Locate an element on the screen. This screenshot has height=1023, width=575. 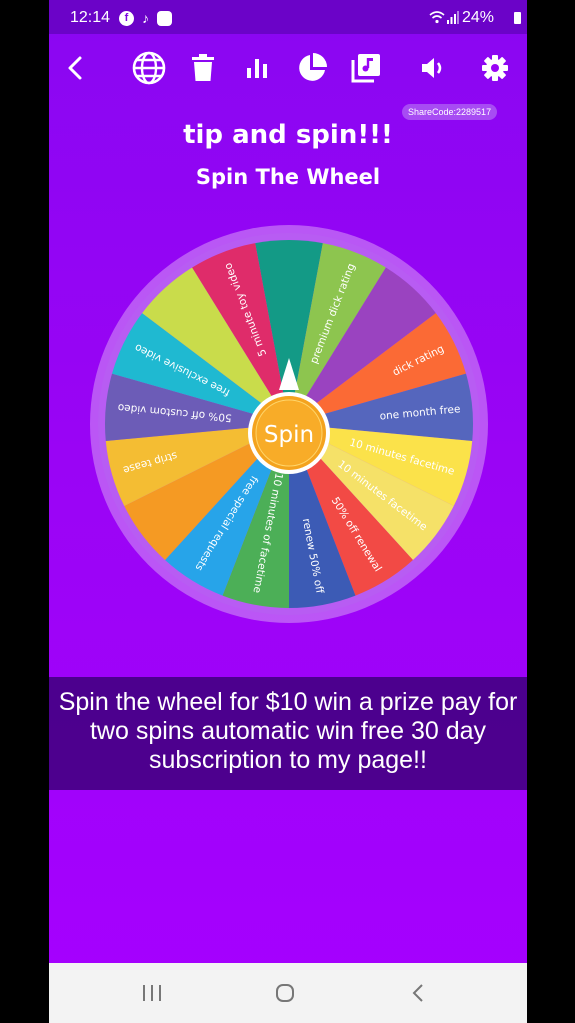
share-code-badge: ShareCode:2289517 is located at coordinates (450, 112).